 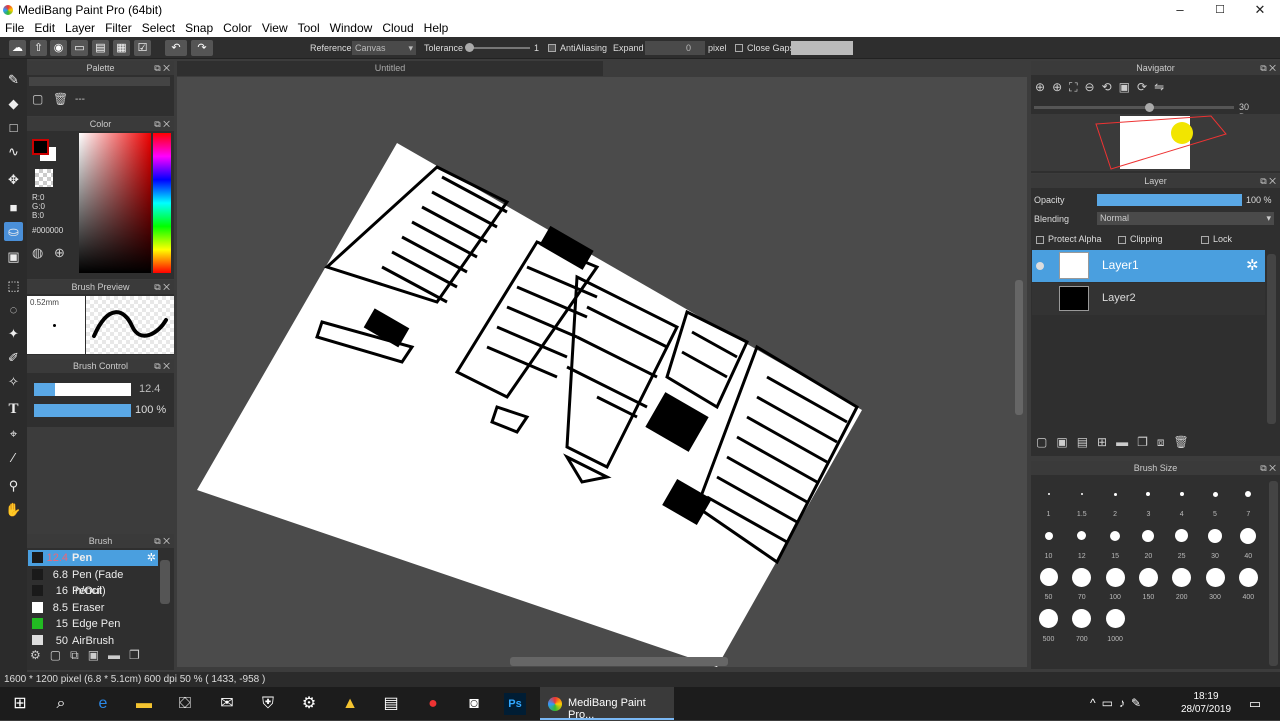 What do you see at coordinates (237, 28) in the screenshot?
I see `menu-color: Color` at bounding box center [237, 28].